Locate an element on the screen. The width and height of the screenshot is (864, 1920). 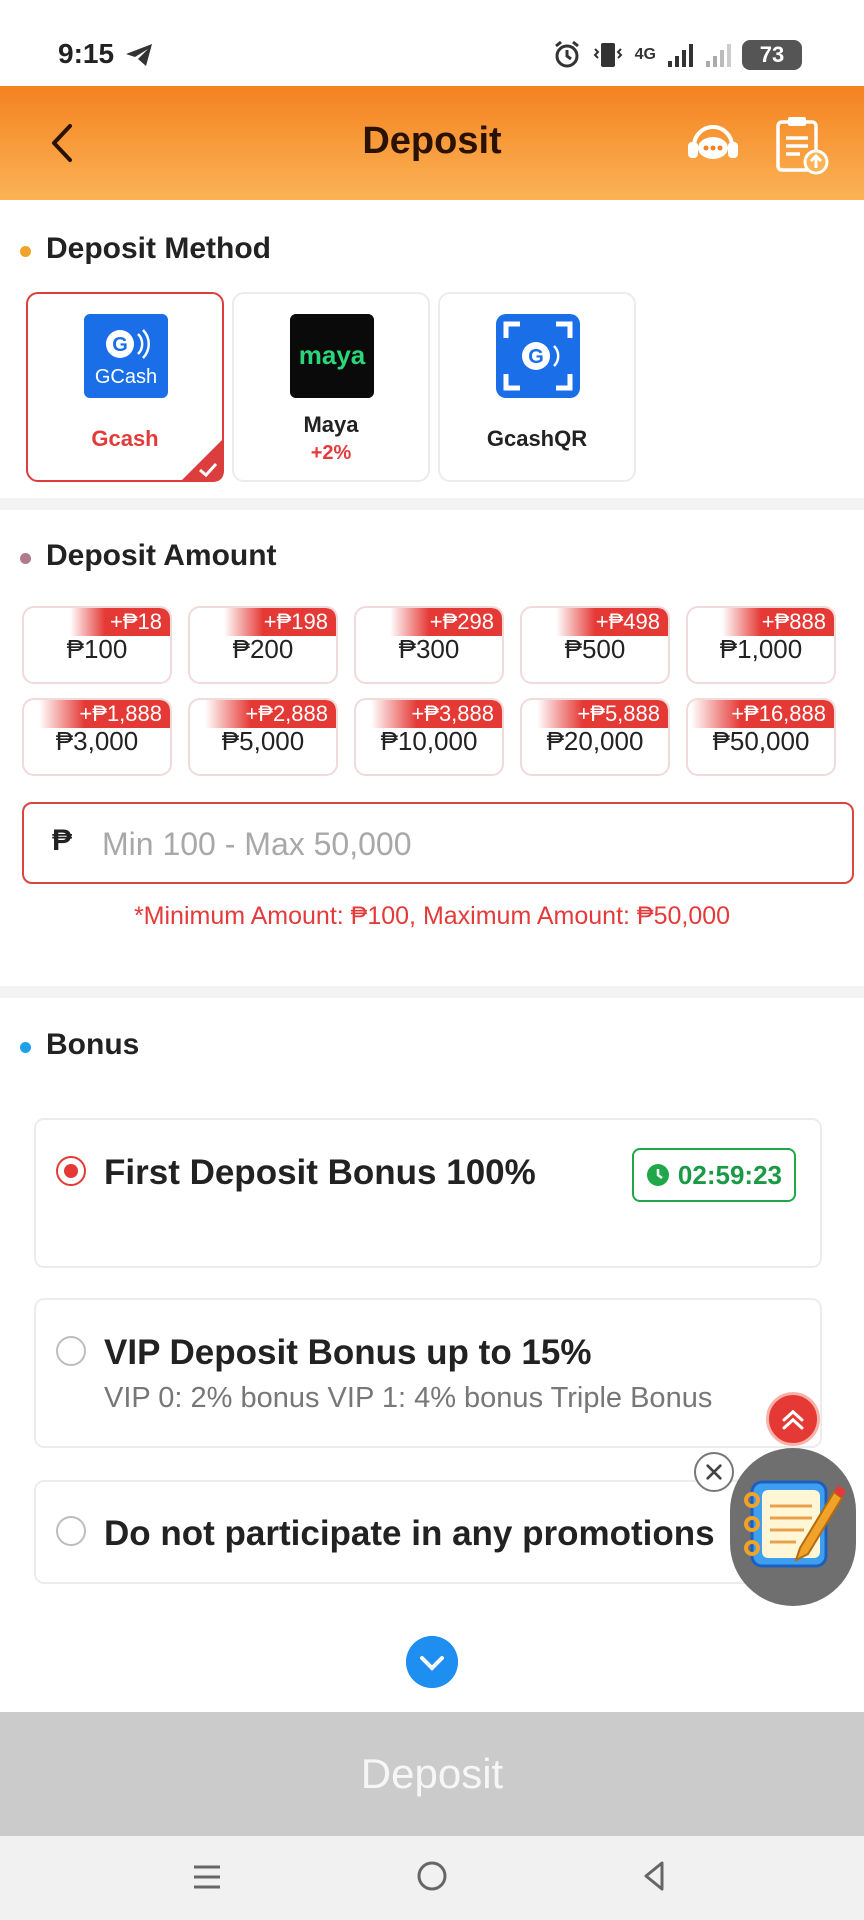
chip-bonus-badge: +₱888 is located at coordinates (777, 622).